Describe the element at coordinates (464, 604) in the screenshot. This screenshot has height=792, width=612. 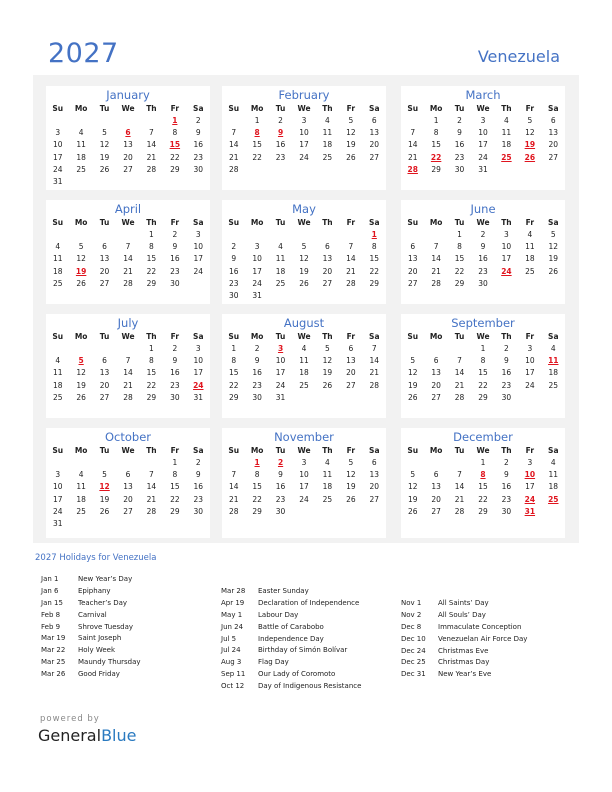
I see `holiday-item: Nov 1 All Saints’ Day` at that location.